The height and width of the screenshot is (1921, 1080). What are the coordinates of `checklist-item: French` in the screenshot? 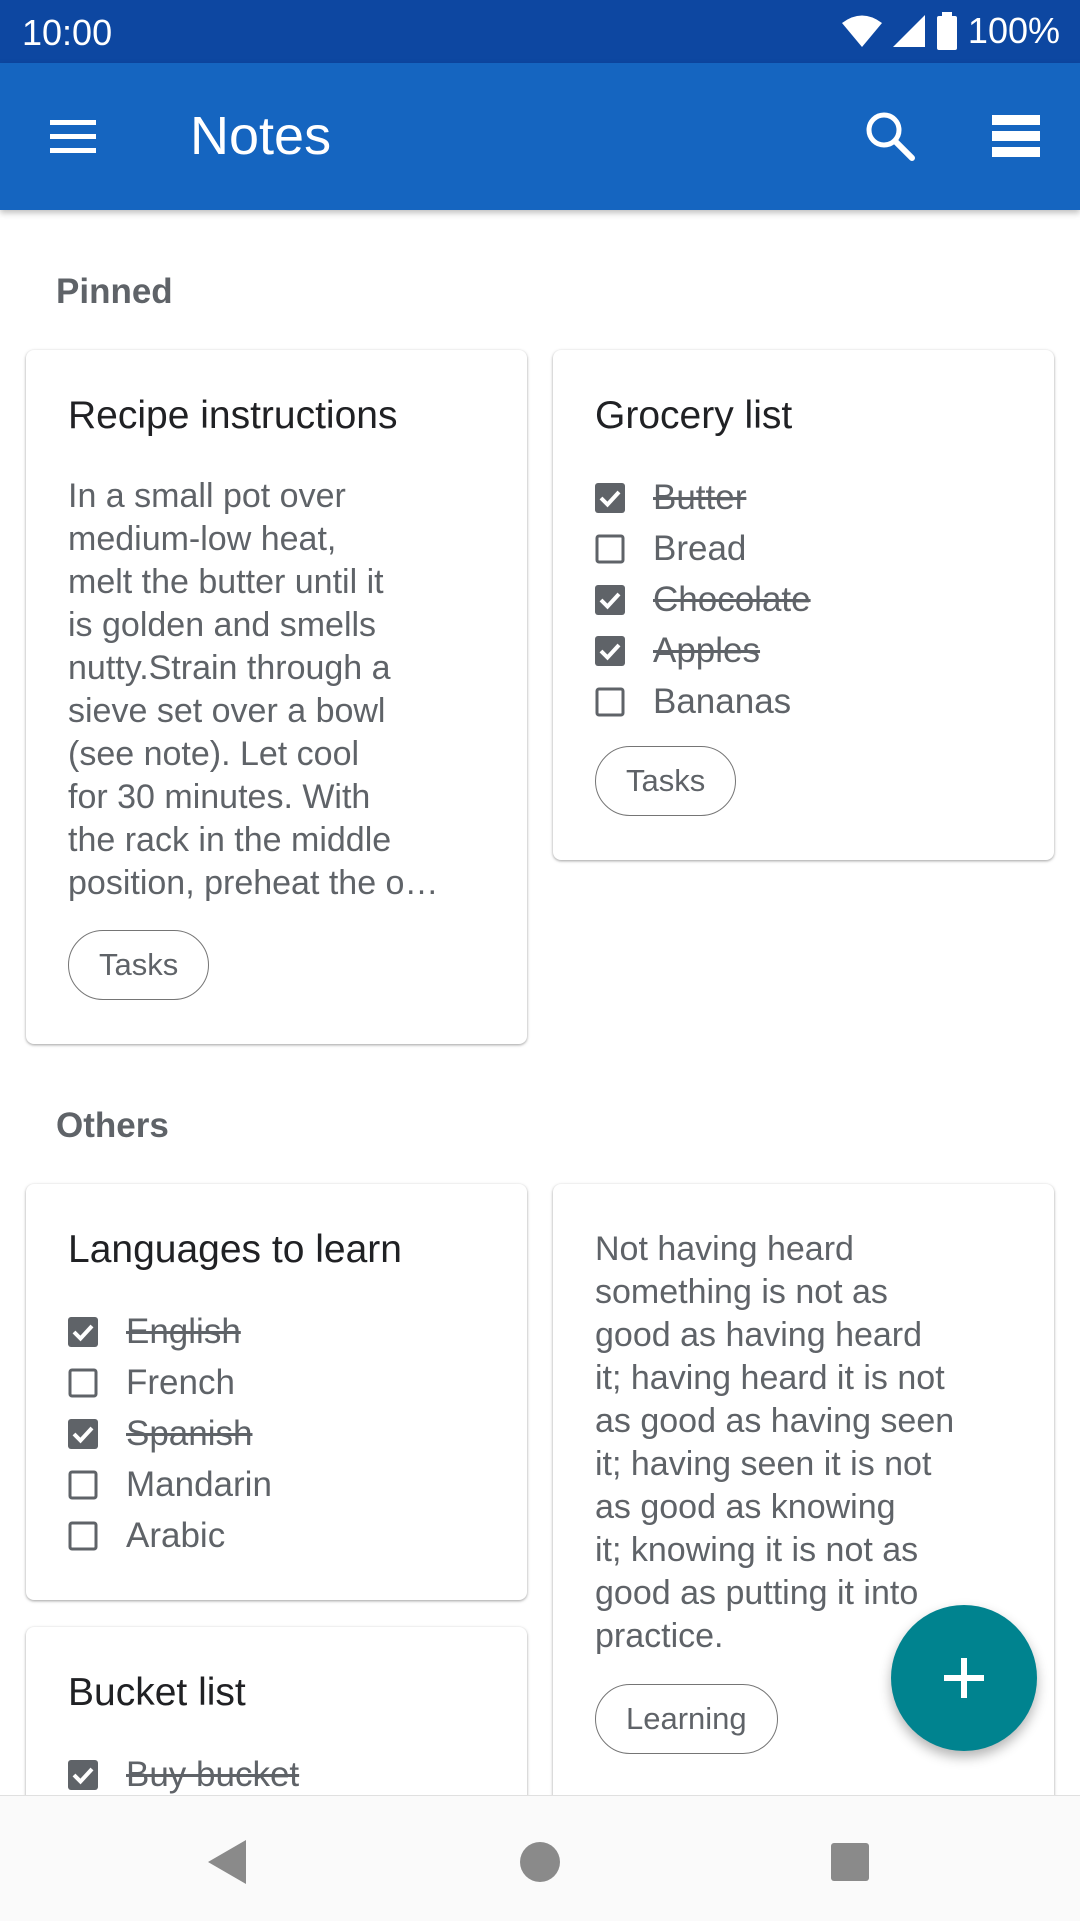 It's located at (170, 1382).